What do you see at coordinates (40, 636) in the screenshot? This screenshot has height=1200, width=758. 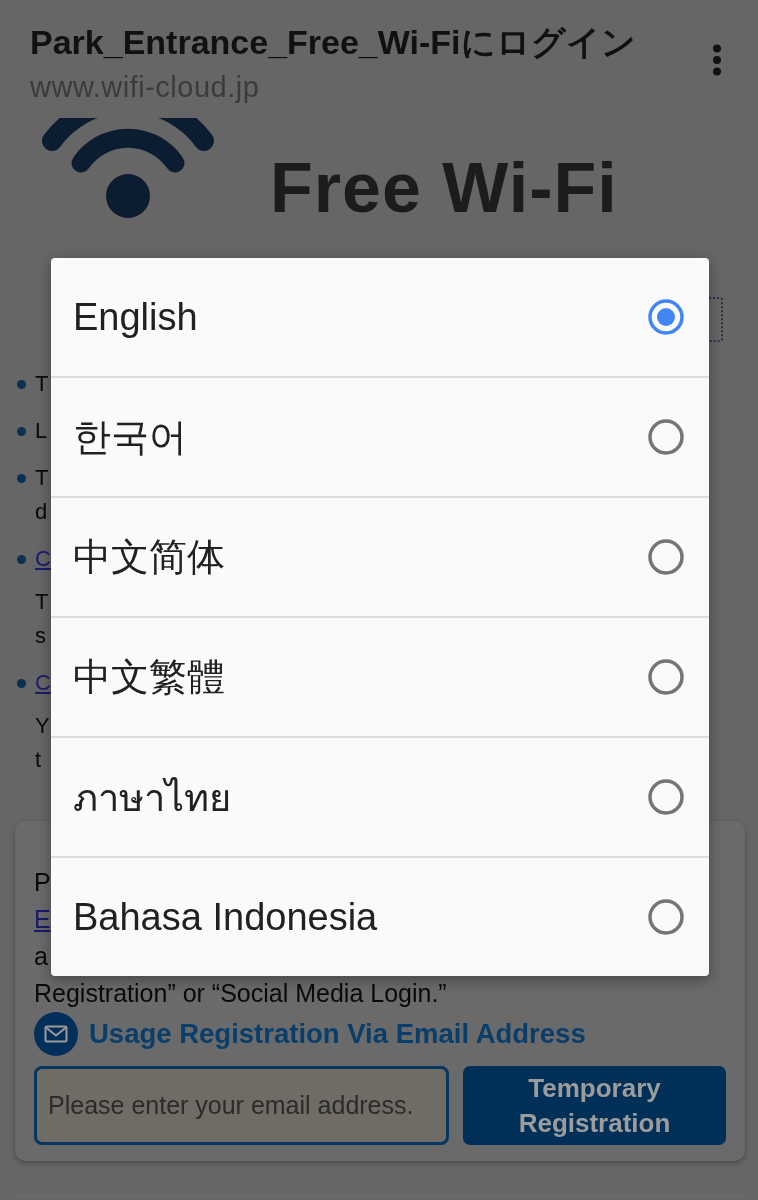 I see `note-text: s` at bounding box center [40, 636].